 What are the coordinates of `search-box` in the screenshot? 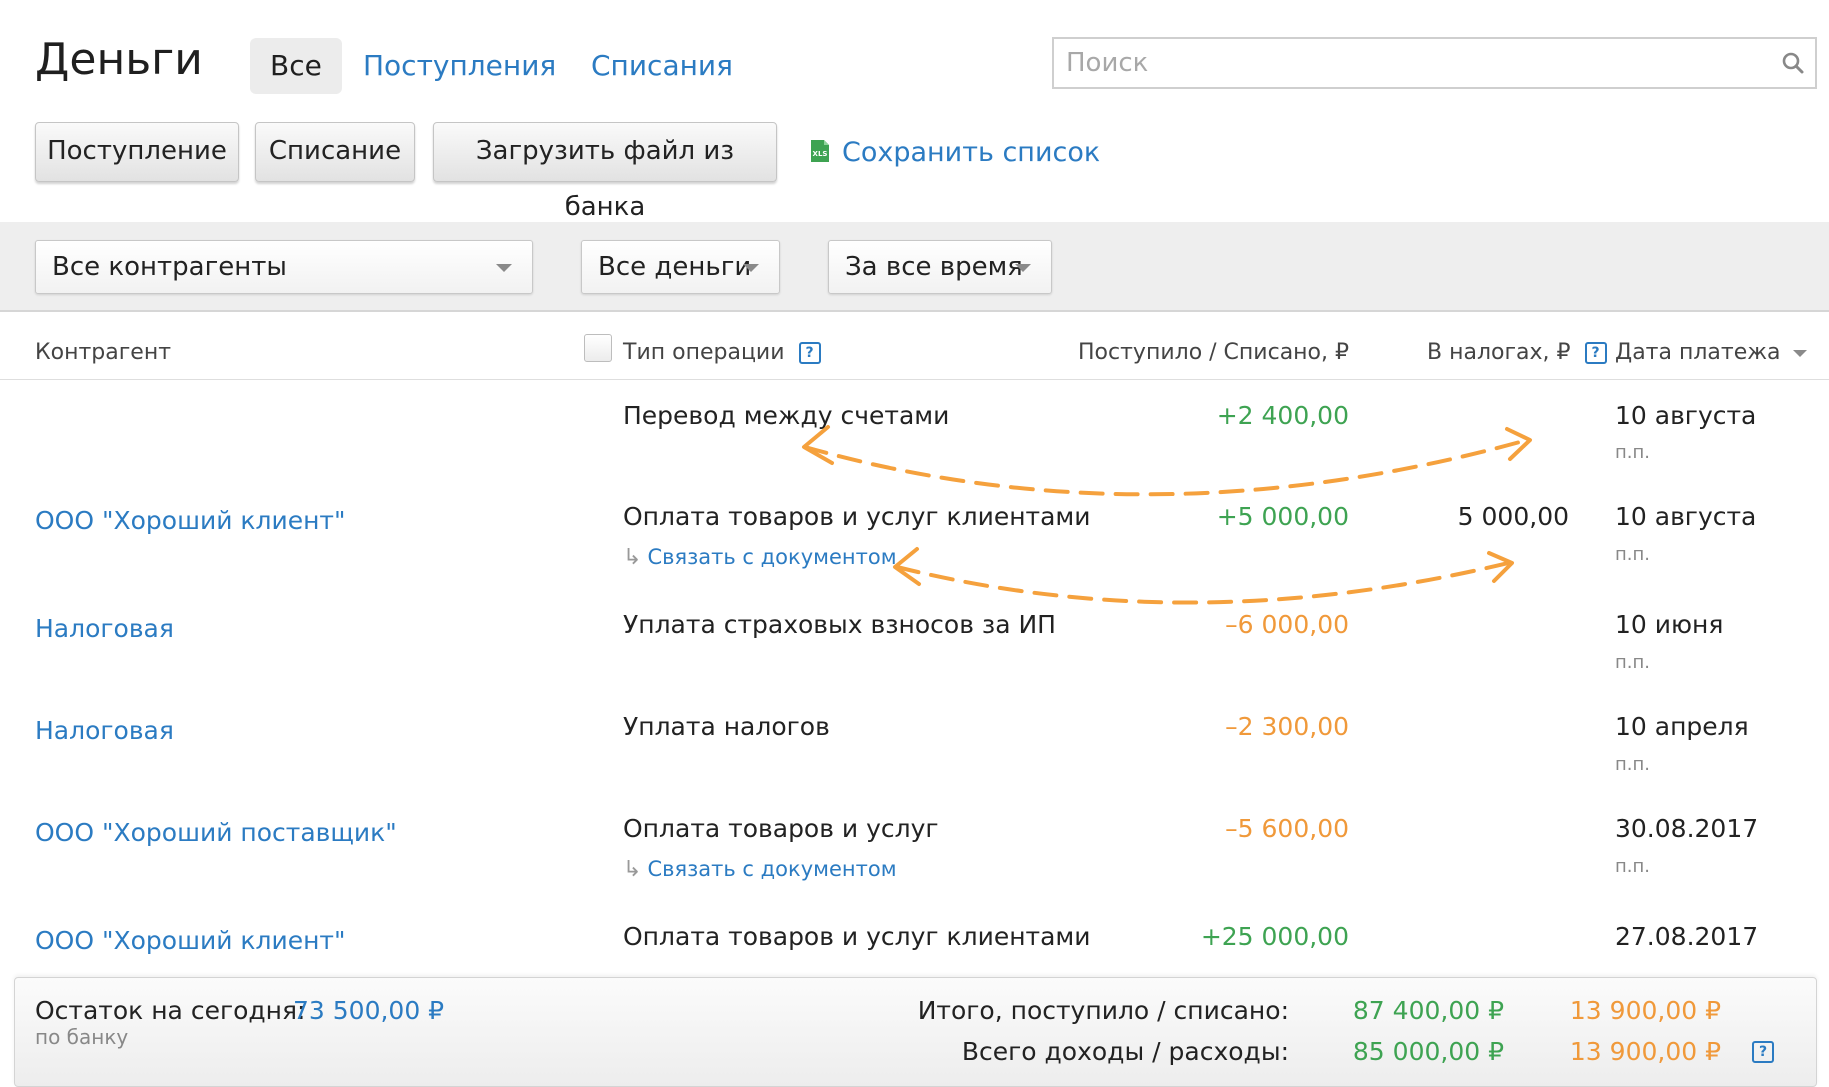 It's located at (1434, 63).